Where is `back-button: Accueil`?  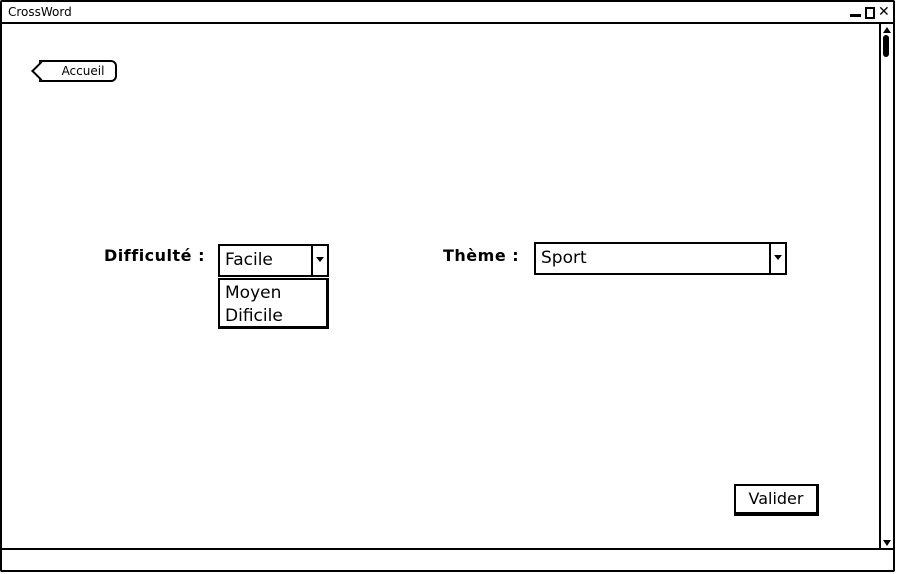
back-button: Accueil is located at coordinates (78, 71).